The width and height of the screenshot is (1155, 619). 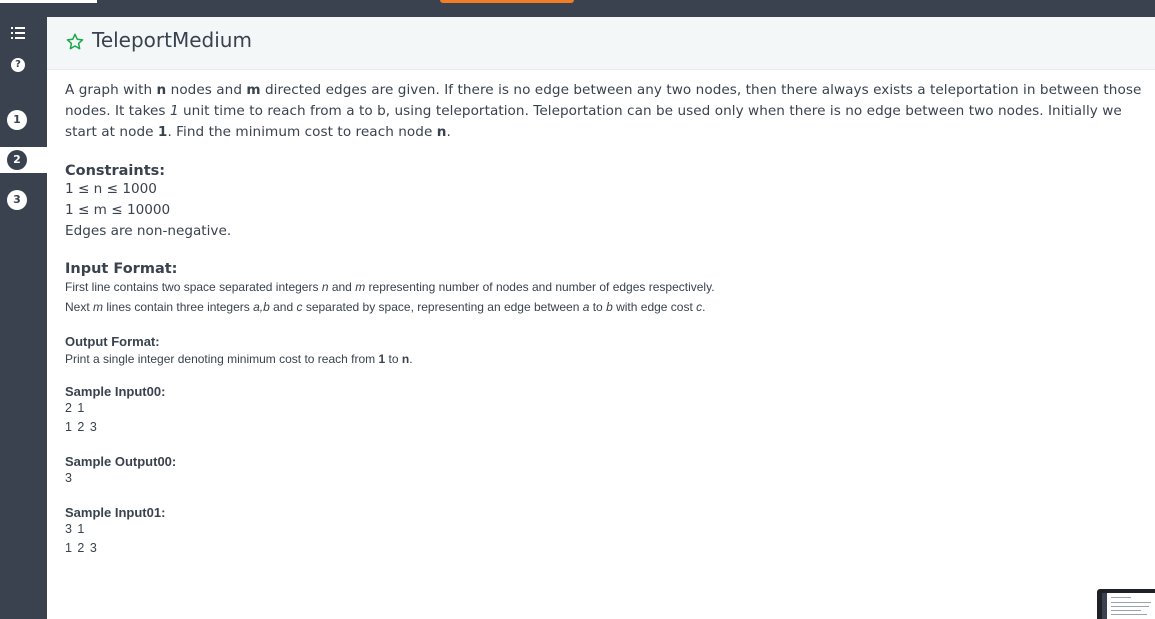 What do you see at coordinates (115, 512) in the screenshot?
I see `sample-input-01-title: Sample Input01:` at bounding box center [115, 512].